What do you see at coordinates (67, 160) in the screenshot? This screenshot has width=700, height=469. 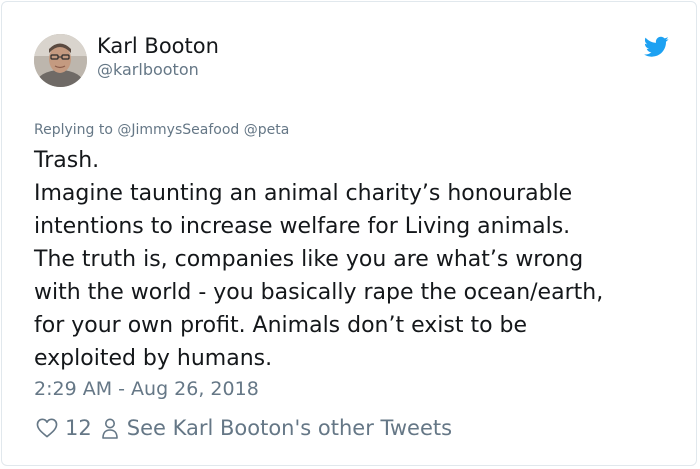 I see `tweet-text-line: Trash.` at bounding box center [67, 160].